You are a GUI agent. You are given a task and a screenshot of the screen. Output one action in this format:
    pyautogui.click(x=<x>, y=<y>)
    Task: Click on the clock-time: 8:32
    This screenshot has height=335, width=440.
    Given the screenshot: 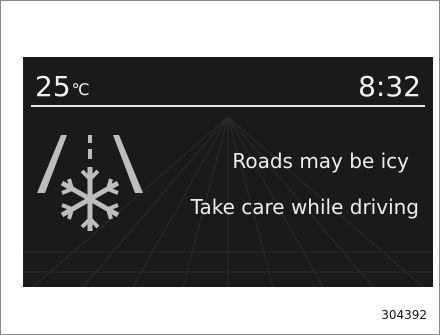 What is the action you would take?
    pyautogui.click(x=389, y=86)
    